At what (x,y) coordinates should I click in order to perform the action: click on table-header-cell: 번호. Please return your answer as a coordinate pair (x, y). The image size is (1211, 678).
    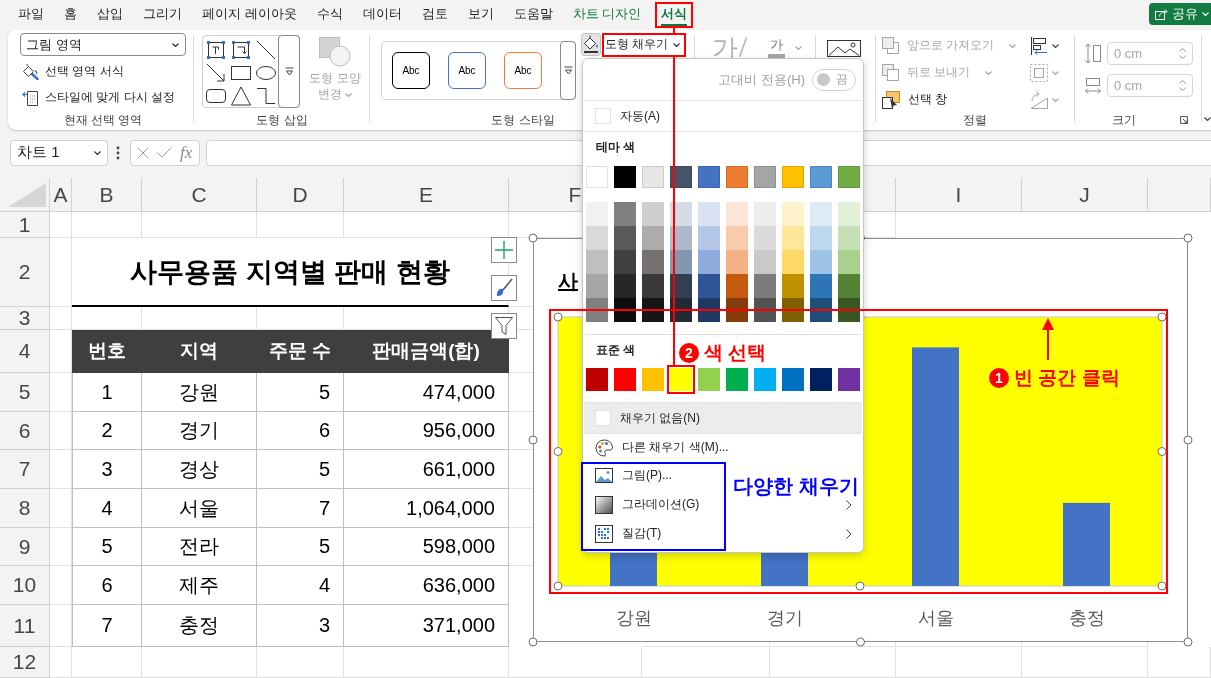
    Looking at the image, I should click on (107, 351).